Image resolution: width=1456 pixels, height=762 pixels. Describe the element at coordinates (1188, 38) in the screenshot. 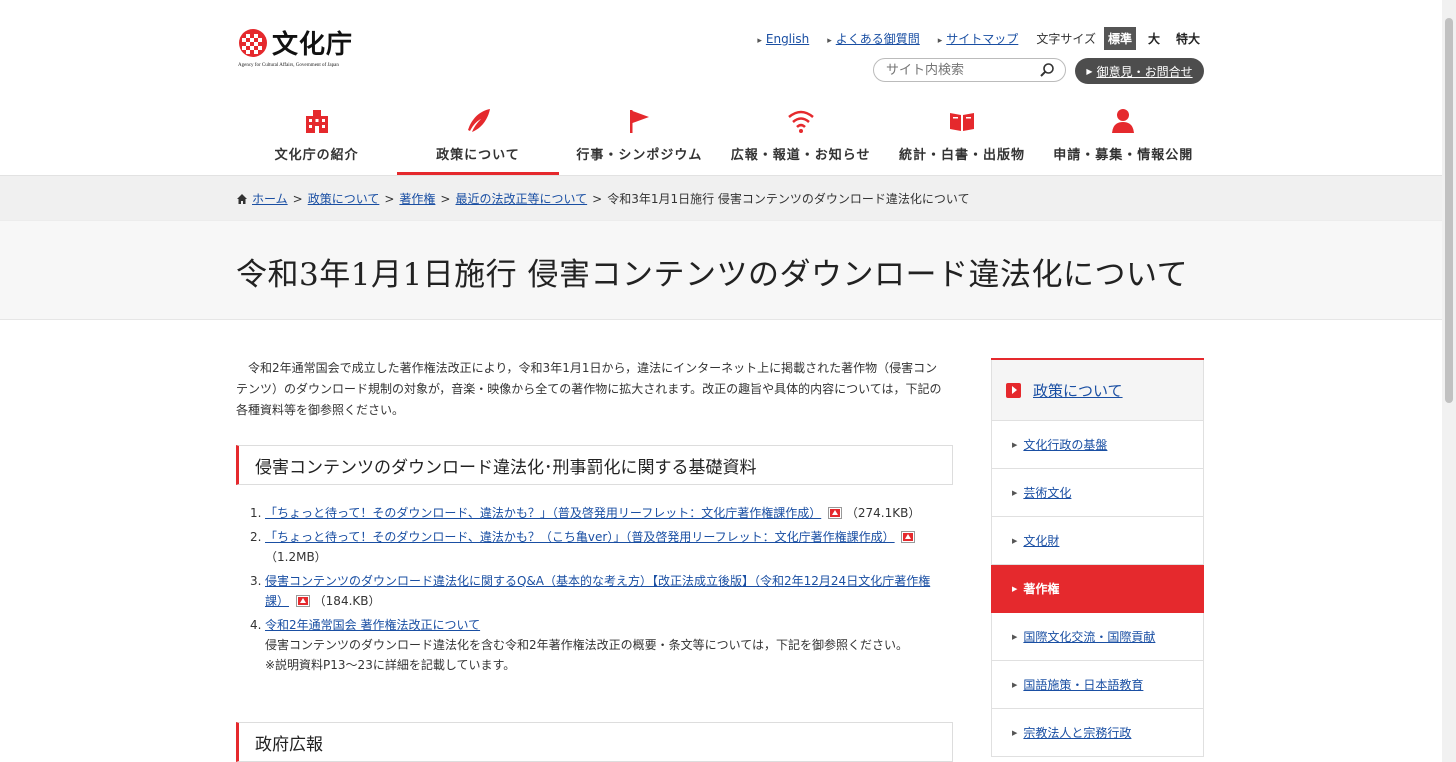

I see `font-size-xlarge-button: 特大` at that location.